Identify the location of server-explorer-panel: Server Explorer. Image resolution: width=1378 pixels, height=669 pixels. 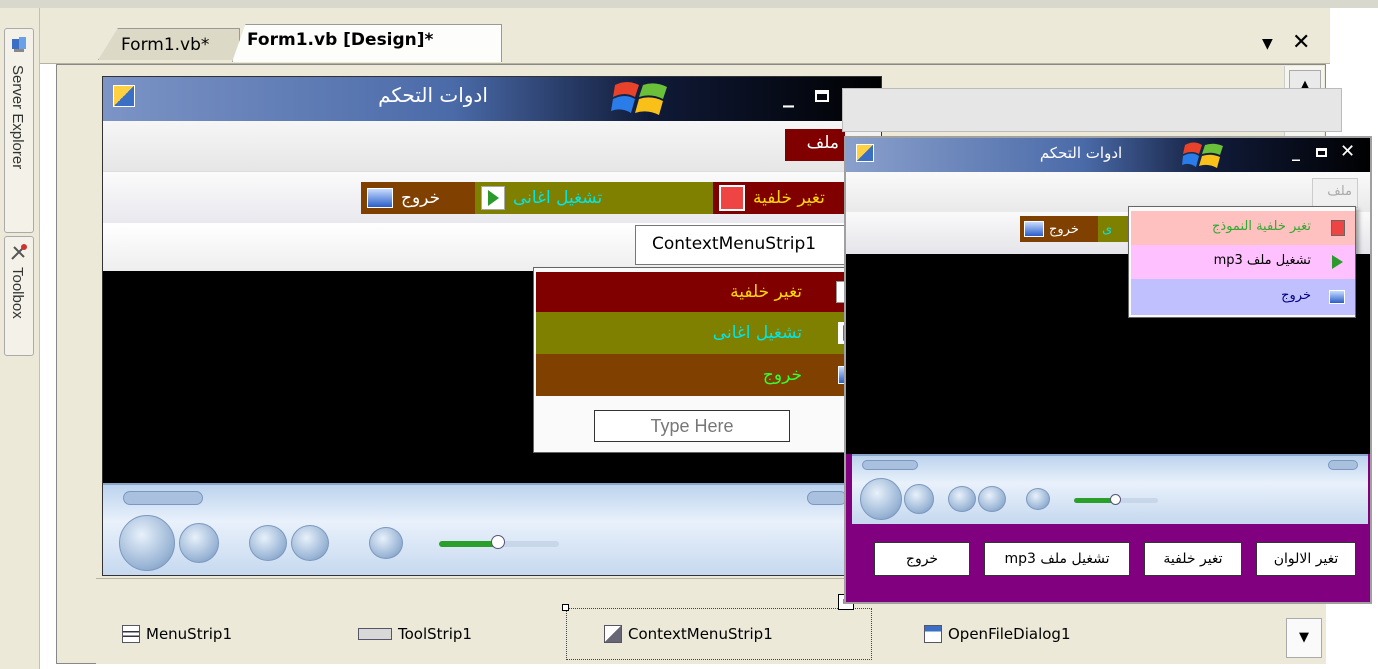
(19, 130).